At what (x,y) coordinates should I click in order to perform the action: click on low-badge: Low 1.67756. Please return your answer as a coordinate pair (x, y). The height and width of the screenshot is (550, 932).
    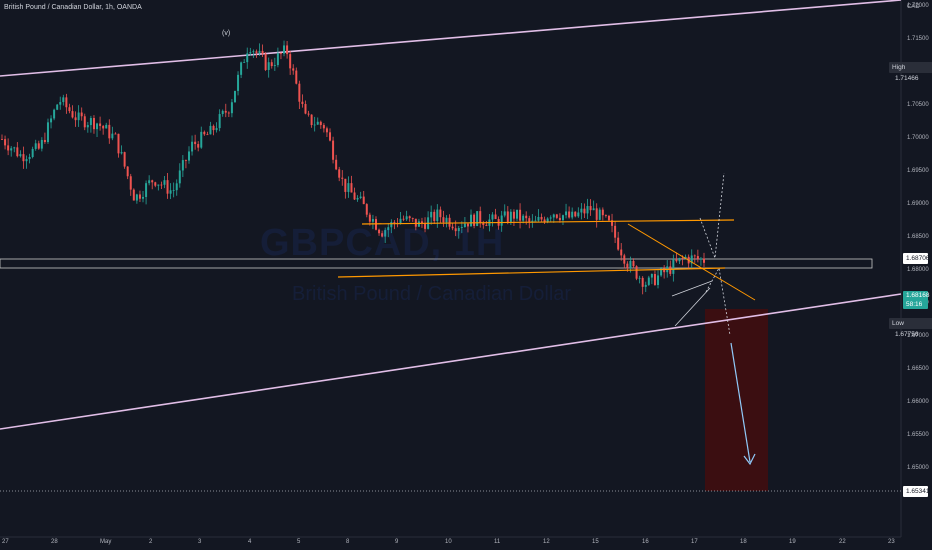
    Looking at the image, I should click on (910, 328).